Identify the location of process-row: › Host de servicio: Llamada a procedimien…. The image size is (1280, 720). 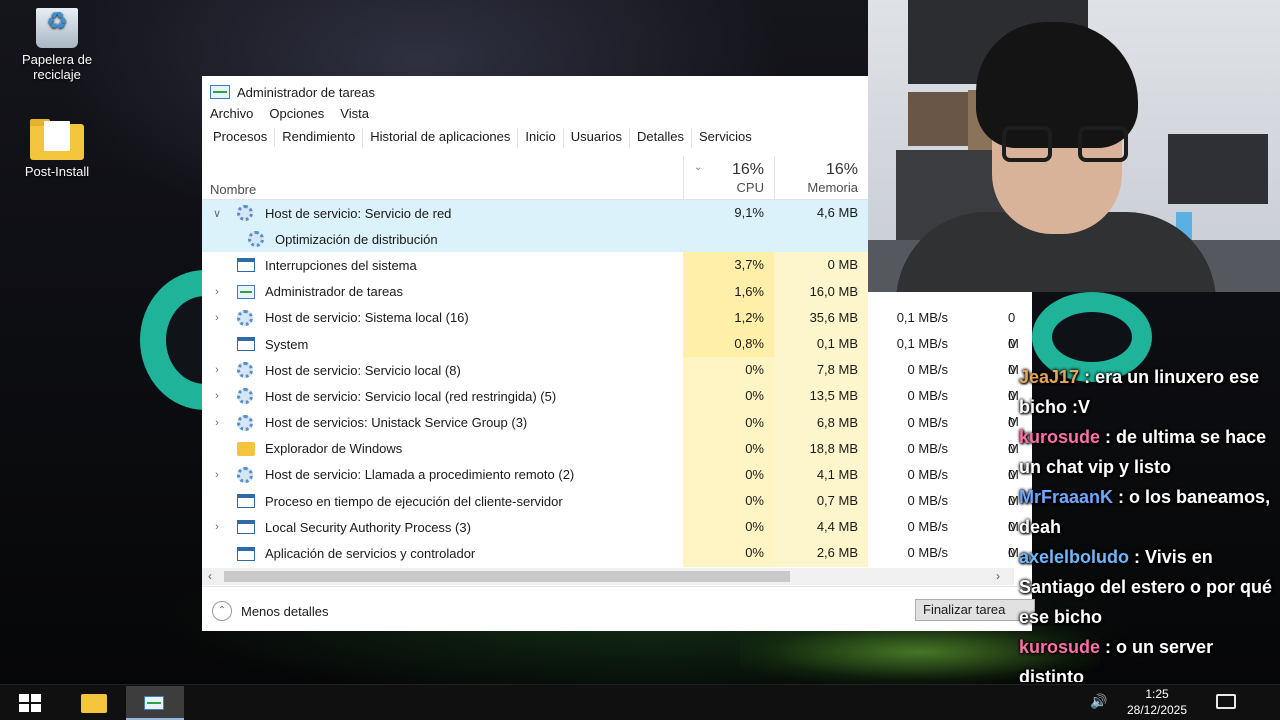
(617, 484).